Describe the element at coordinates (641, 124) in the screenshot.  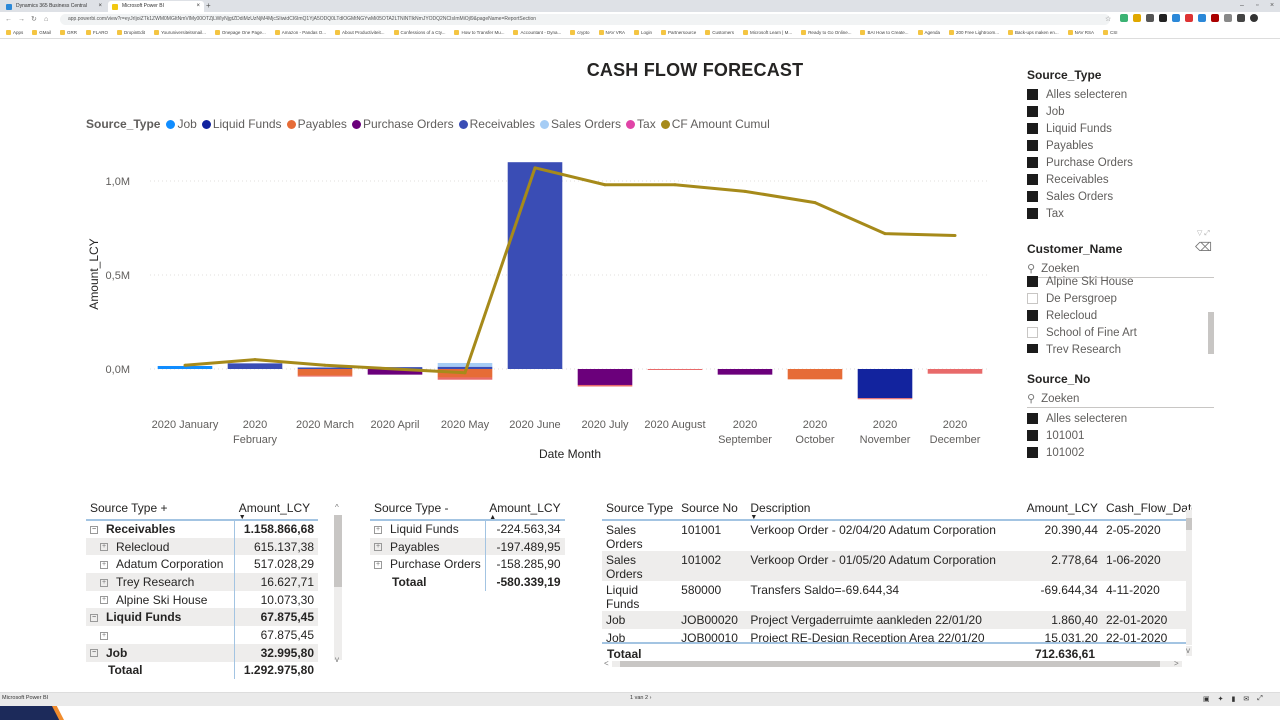
I see `legend-item: Tax` at that location.